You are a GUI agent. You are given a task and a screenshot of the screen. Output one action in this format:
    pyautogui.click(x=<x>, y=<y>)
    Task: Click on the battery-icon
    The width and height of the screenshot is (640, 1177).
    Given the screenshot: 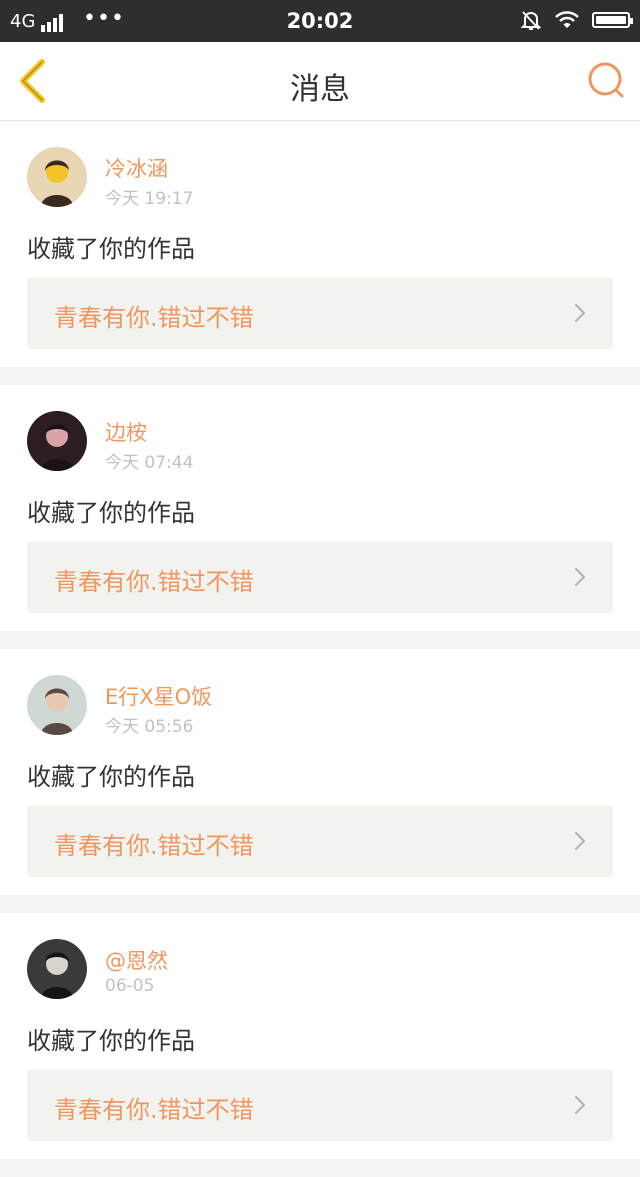 What is the action you would take?
    pyautogui.click(x=612, y=20)
    